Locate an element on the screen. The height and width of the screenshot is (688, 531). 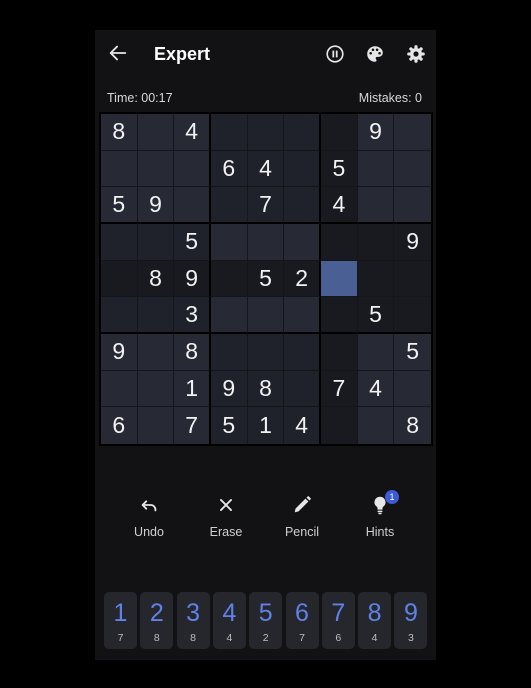
number-key-1: 17 is located at coordinates (120, 620).